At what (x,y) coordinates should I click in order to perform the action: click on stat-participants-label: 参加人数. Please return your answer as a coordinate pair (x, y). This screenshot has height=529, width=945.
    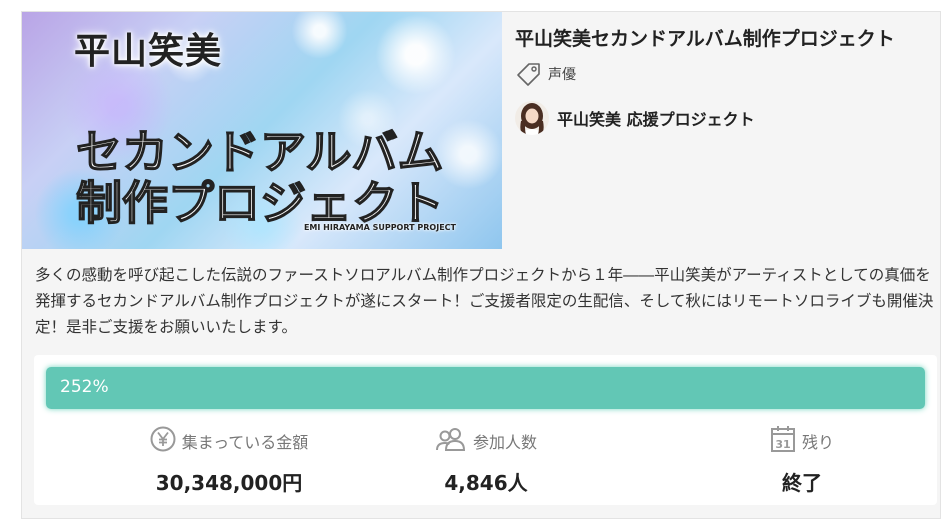
    Looking at the image, I should click on (504, 442).